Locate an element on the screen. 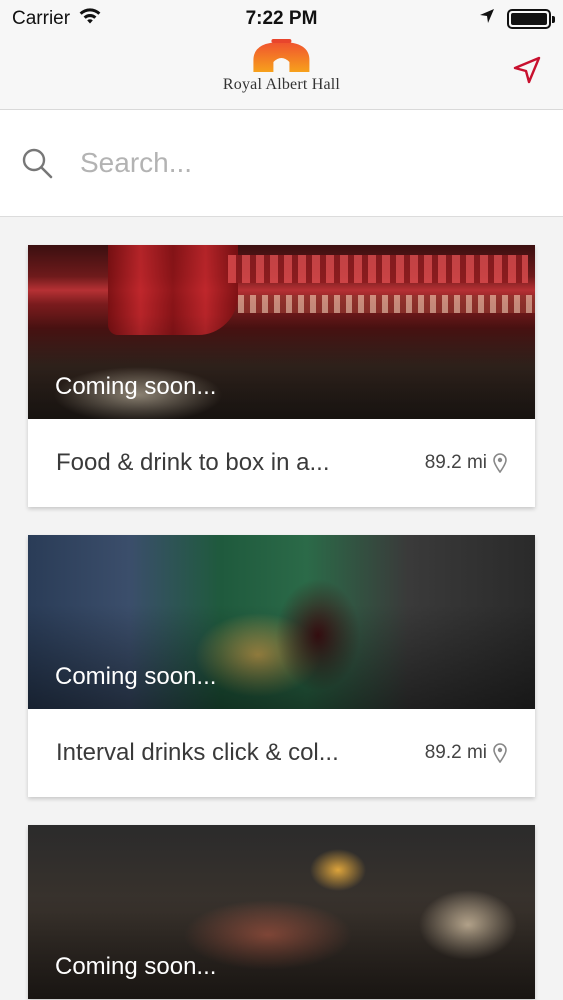  logo-wordmark: Royal Albert Hall is located at coordinates (281, 84).